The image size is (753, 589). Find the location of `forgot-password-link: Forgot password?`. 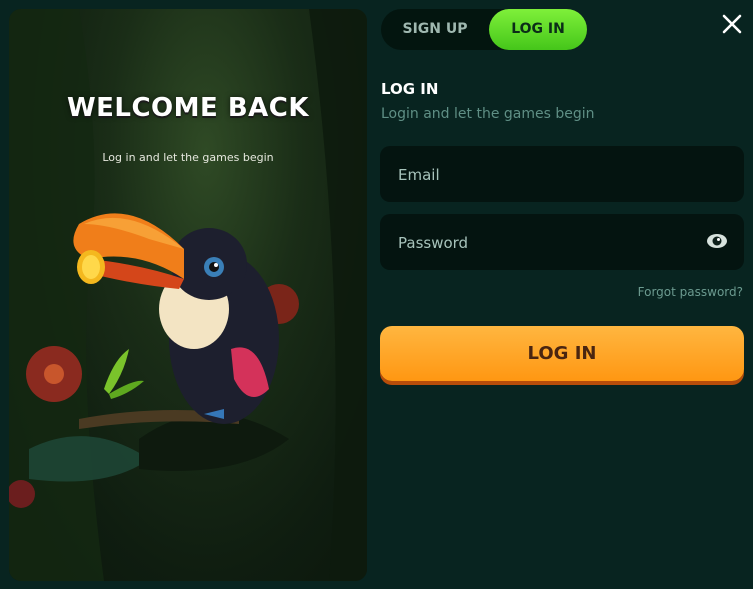

forgot-password-link: Forgot password? is located at coordinates (690, 292).